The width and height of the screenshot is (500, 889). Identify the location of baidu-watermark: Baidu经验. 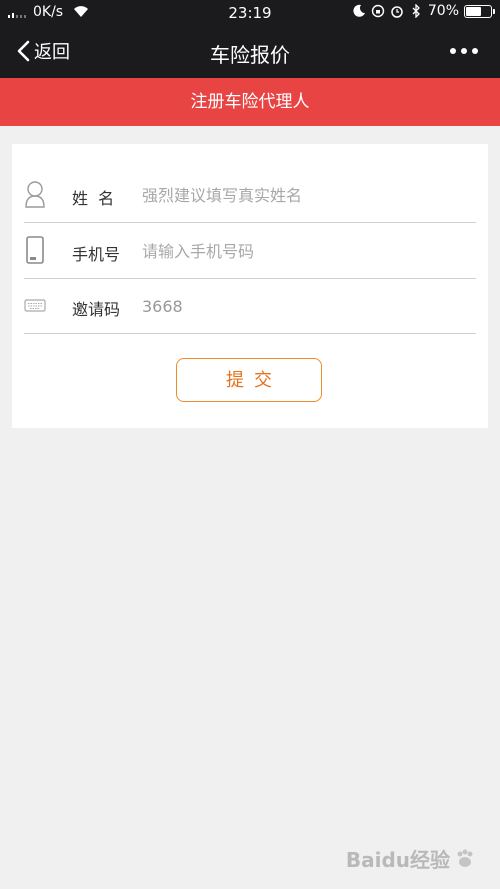
(411, 858).